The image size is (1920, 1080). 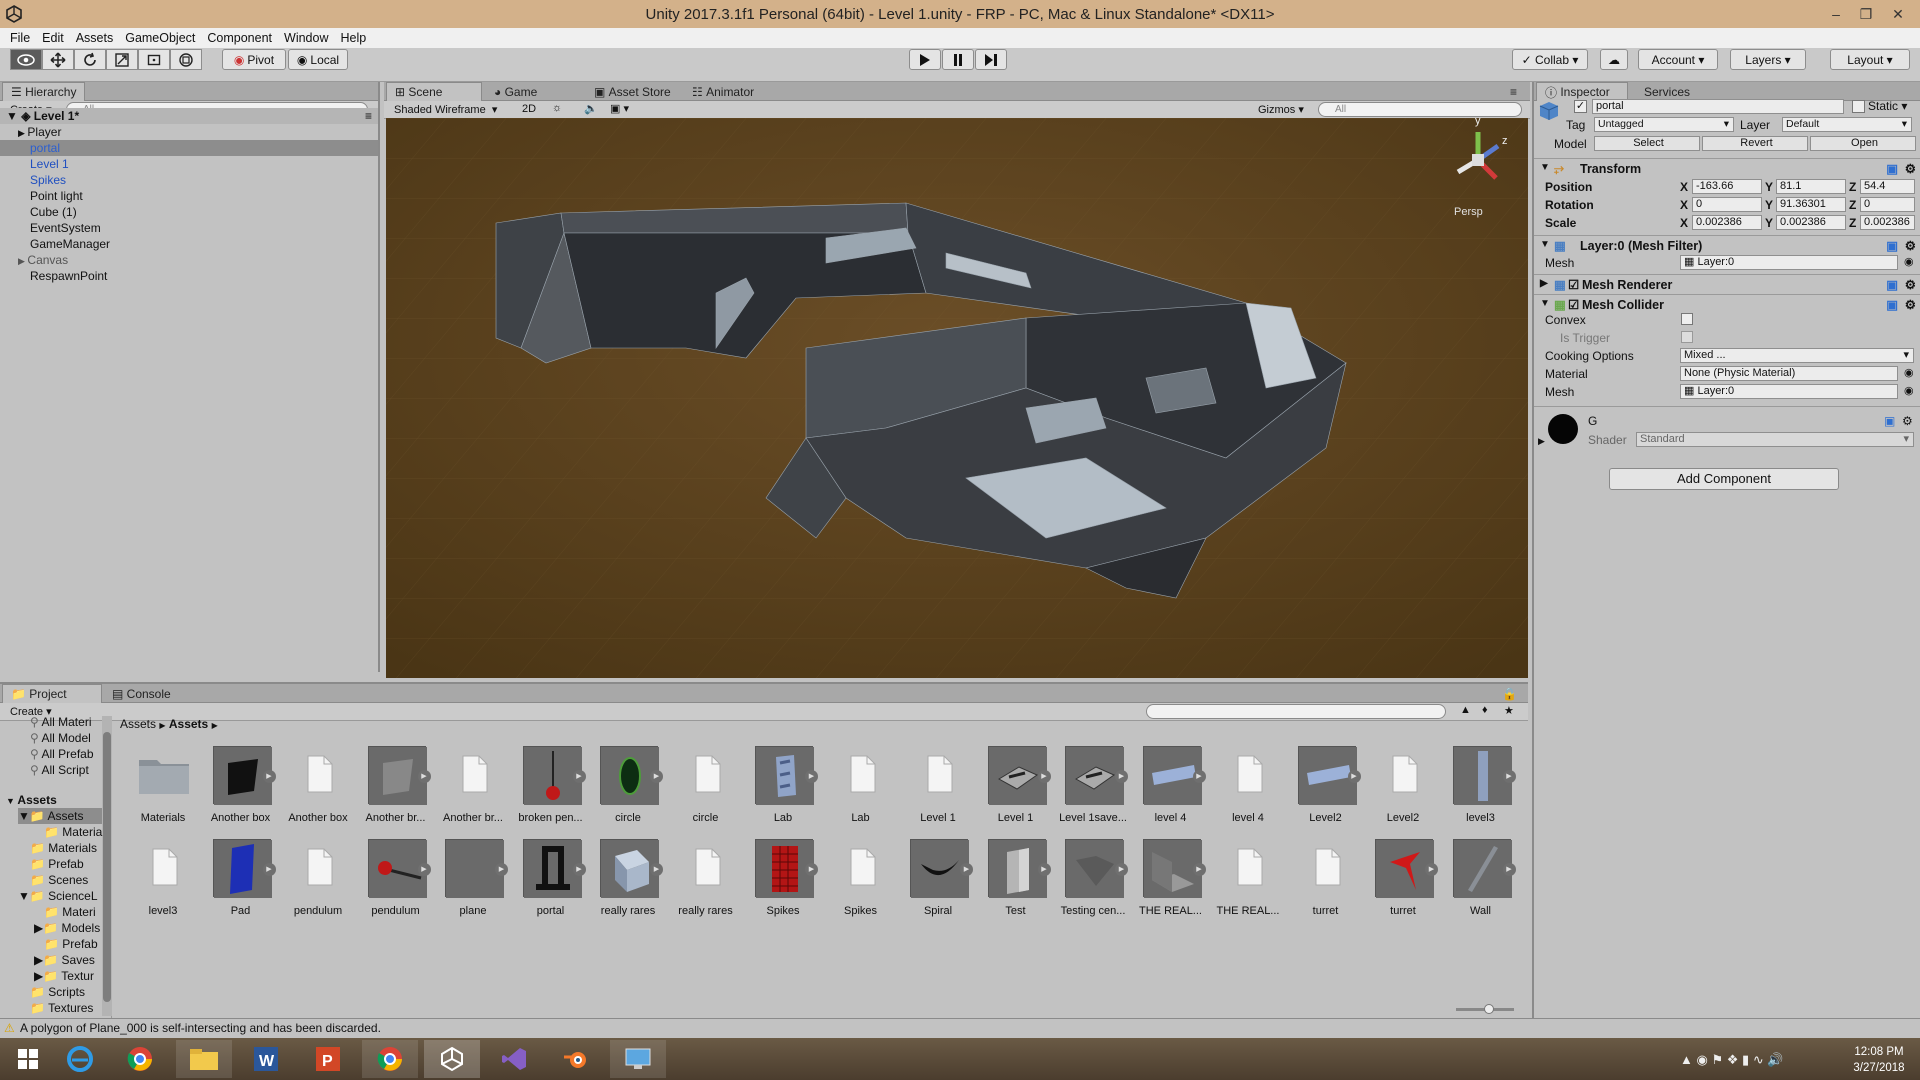 I want to click on asset-item: ▶ circle, so click(x=628, y=791).